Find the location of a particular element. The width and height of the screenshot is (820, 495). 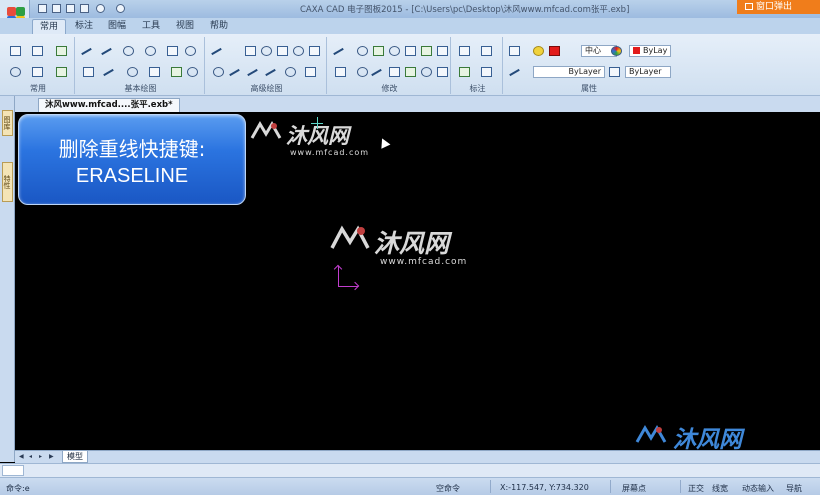

text-icon is located at coordinates (88, 72).